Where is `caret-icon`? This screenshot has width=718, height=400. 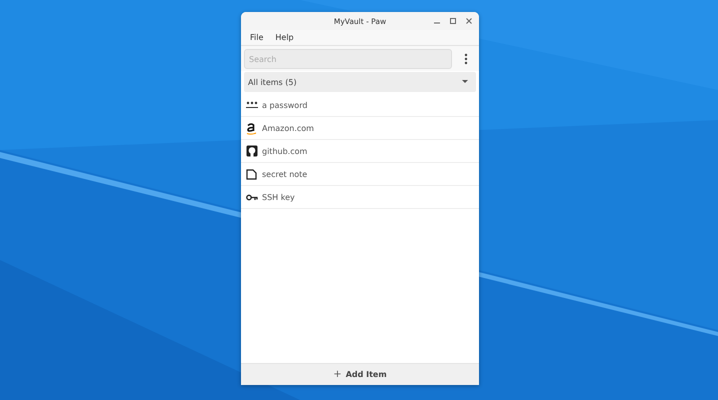
caret-icon is located at coordinates (465, 82).